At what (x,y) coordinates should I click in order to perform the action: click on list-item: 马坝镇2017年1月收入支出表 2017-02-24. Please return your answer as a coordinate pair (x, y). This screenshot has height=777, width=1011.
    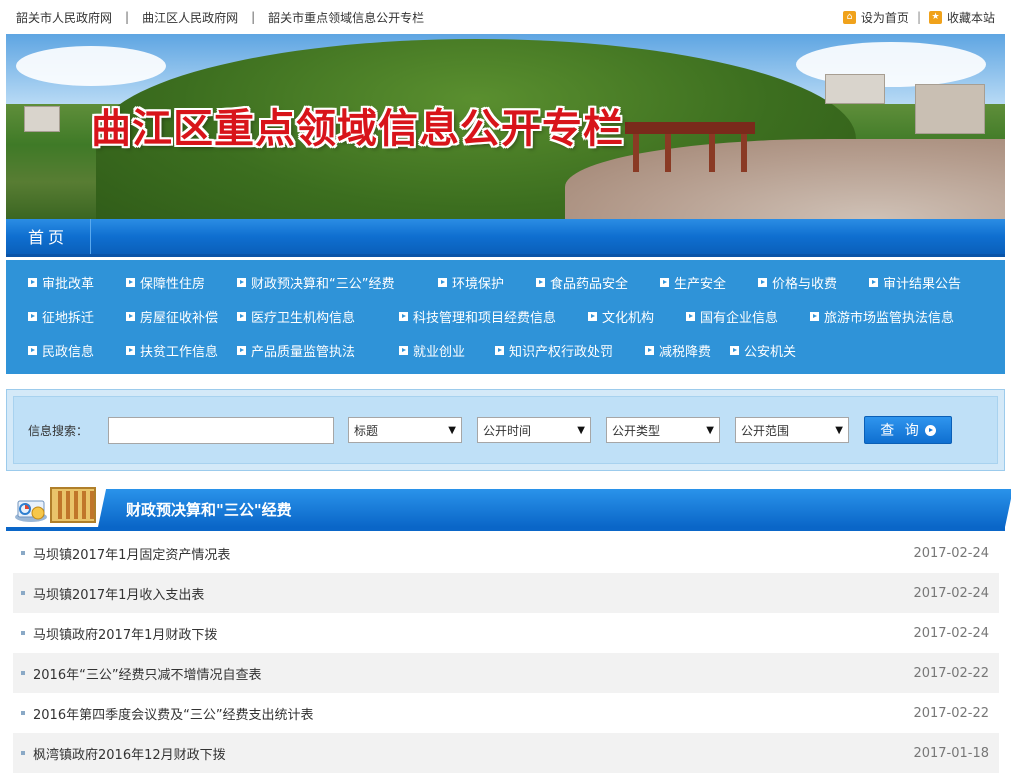
    Looking at the image, I should click on (506, 593).